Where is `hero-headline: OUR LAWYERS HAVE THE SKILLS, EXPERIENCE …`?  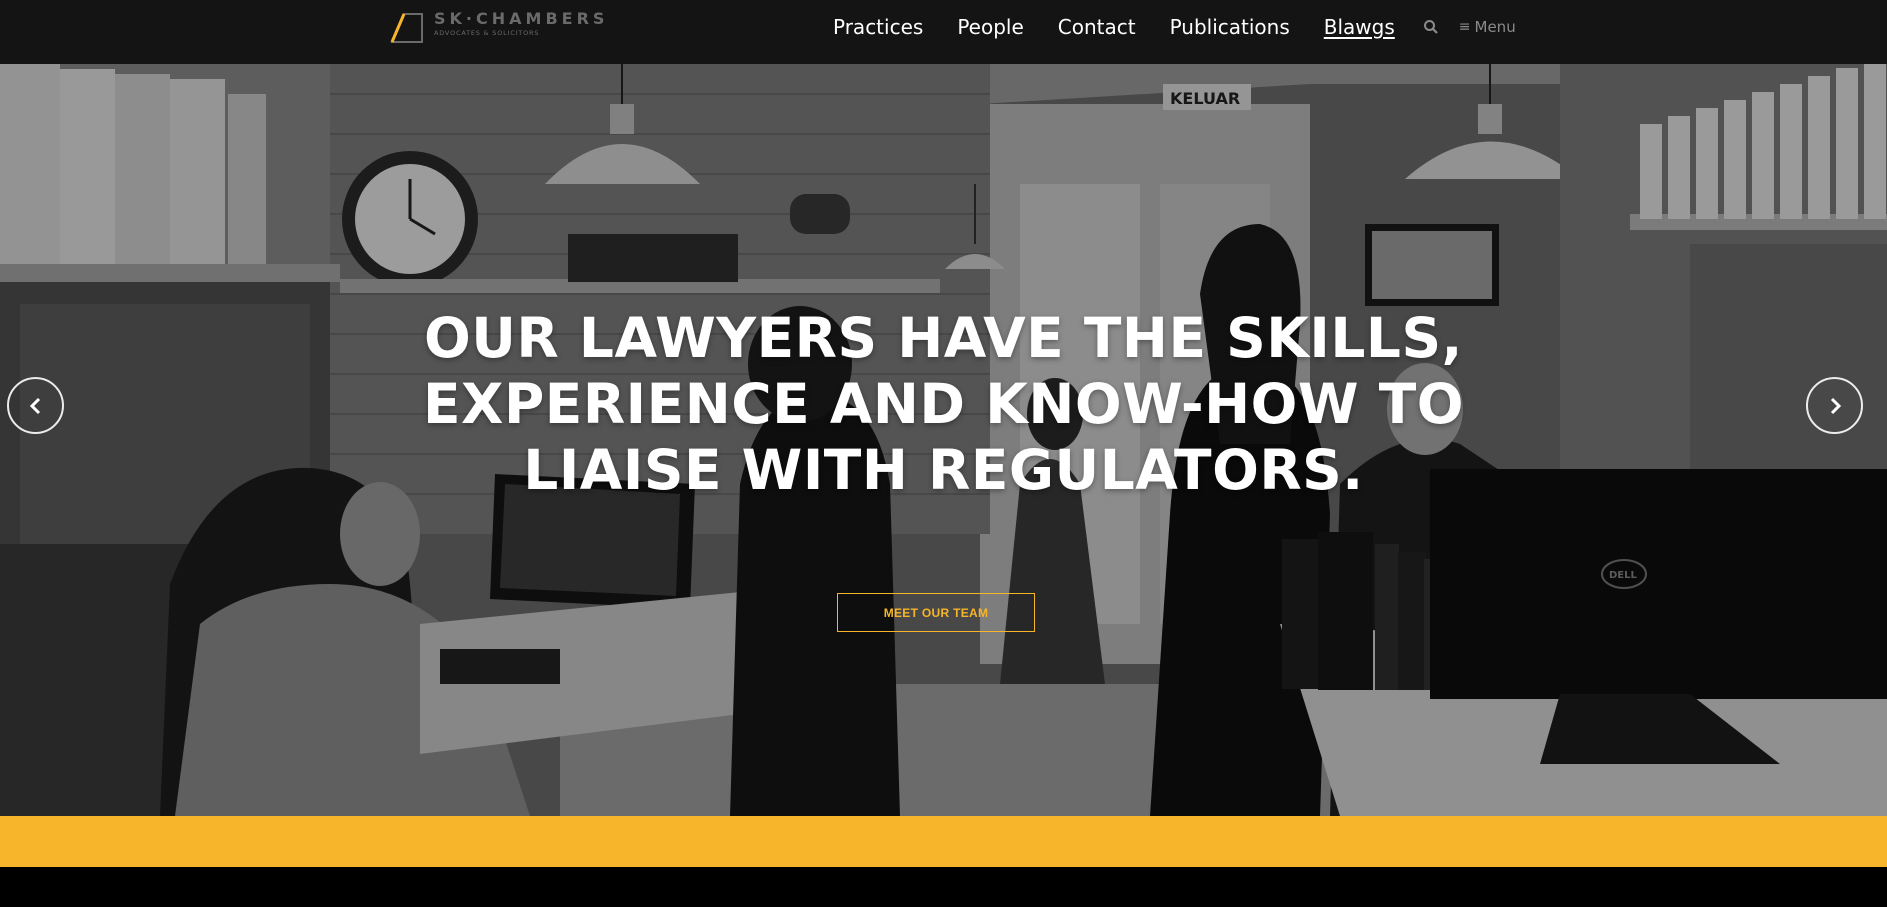 hero-headline: OUR LAWYERS HAVE THE SKILLS, EXPERIENCE … is located at coordinates (943, 404).